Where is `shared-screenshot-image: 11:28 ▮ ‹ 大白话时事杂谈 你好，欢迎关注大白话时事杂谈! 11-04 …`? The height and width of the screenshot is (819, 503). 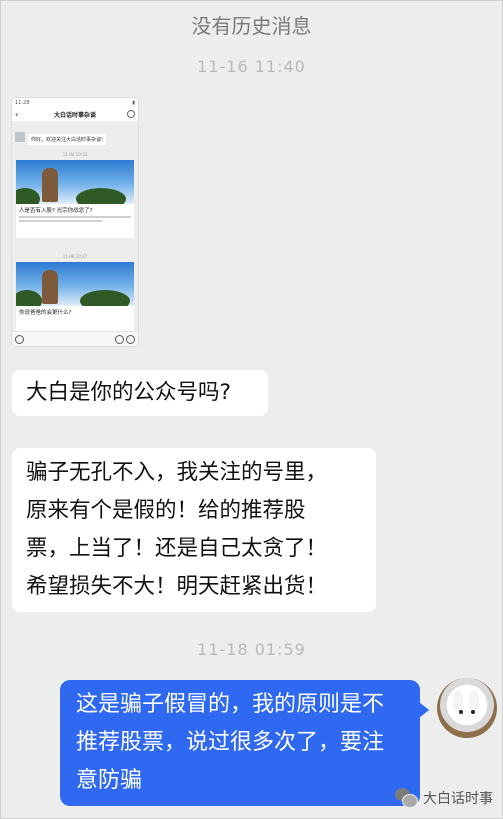 shared-screenshot-image: 11:28 ▮ ‹ 大白话时事杂谈 你好，欢迎关注大白话时事杂谈! 11-04 … is located at coordinates (75, 222).